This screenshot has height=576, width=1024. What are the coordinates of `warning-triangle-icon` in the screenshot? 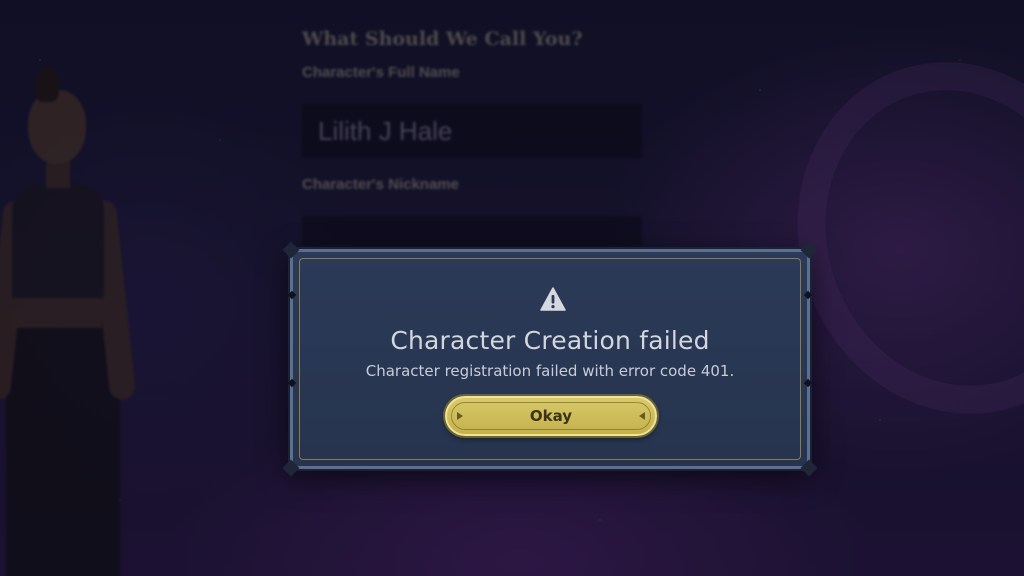 It's located at (553, 299).